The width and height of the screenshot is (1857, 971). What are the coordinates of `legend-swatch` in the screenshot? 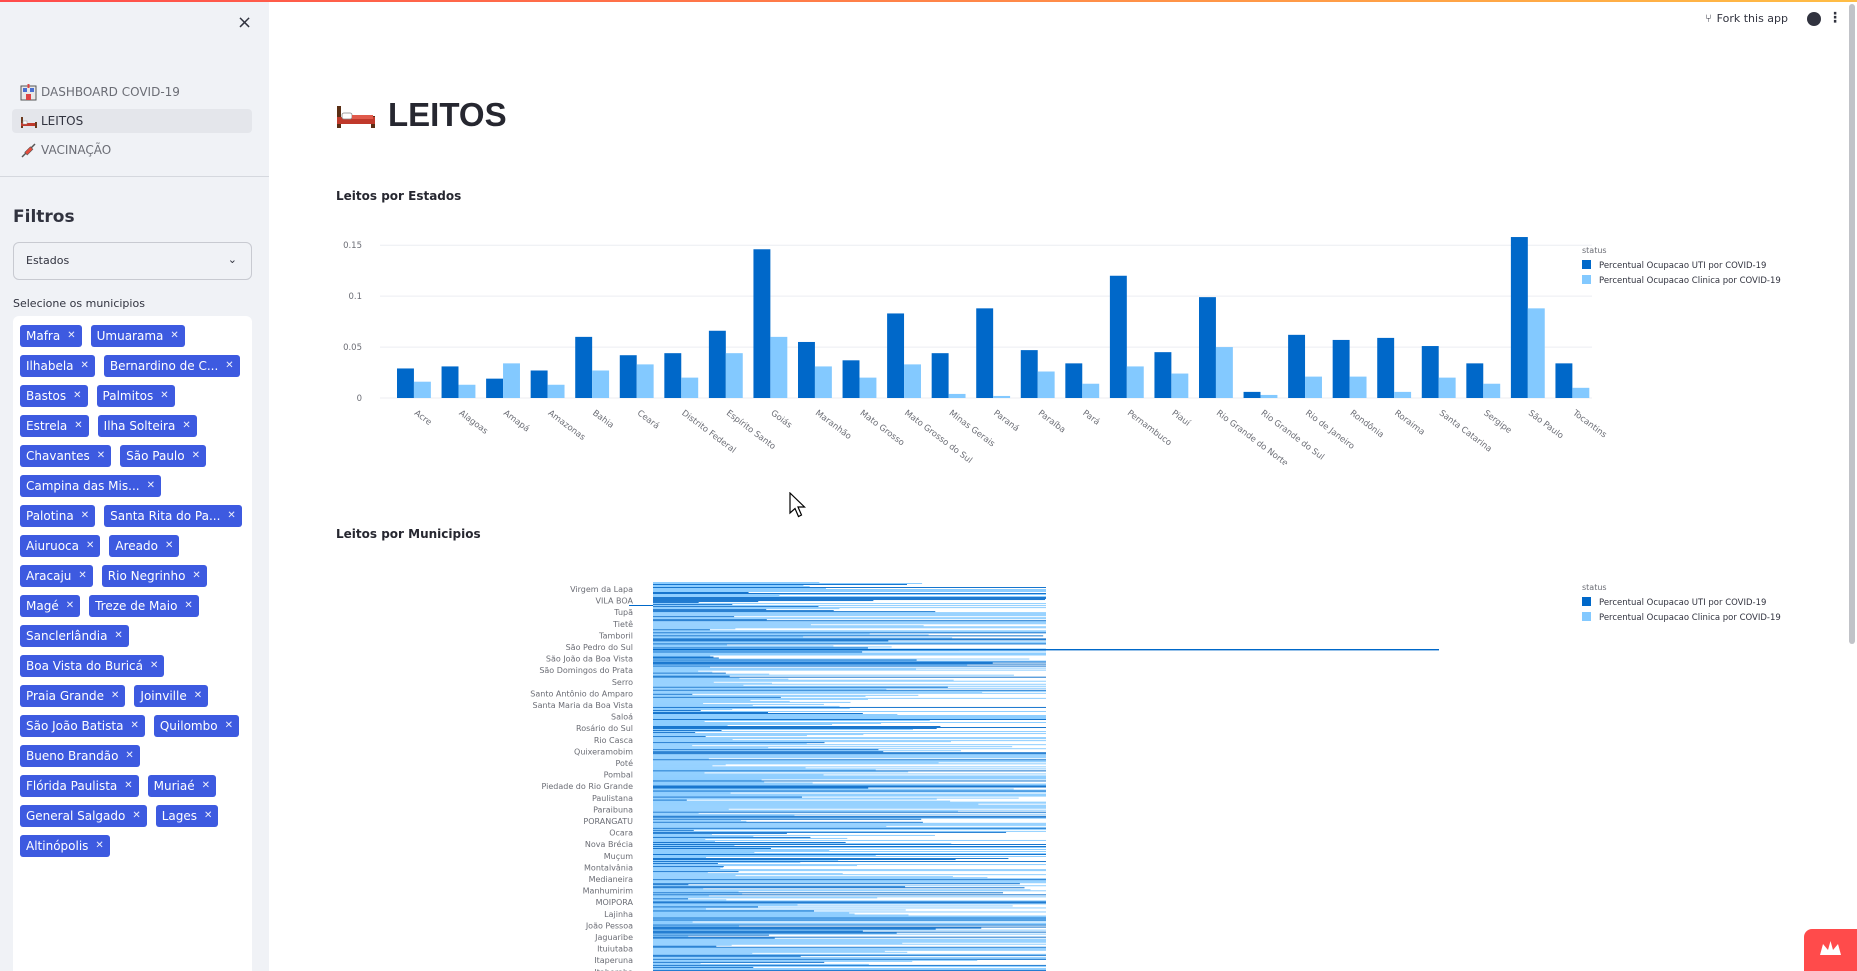 It's located at (1586, 264).